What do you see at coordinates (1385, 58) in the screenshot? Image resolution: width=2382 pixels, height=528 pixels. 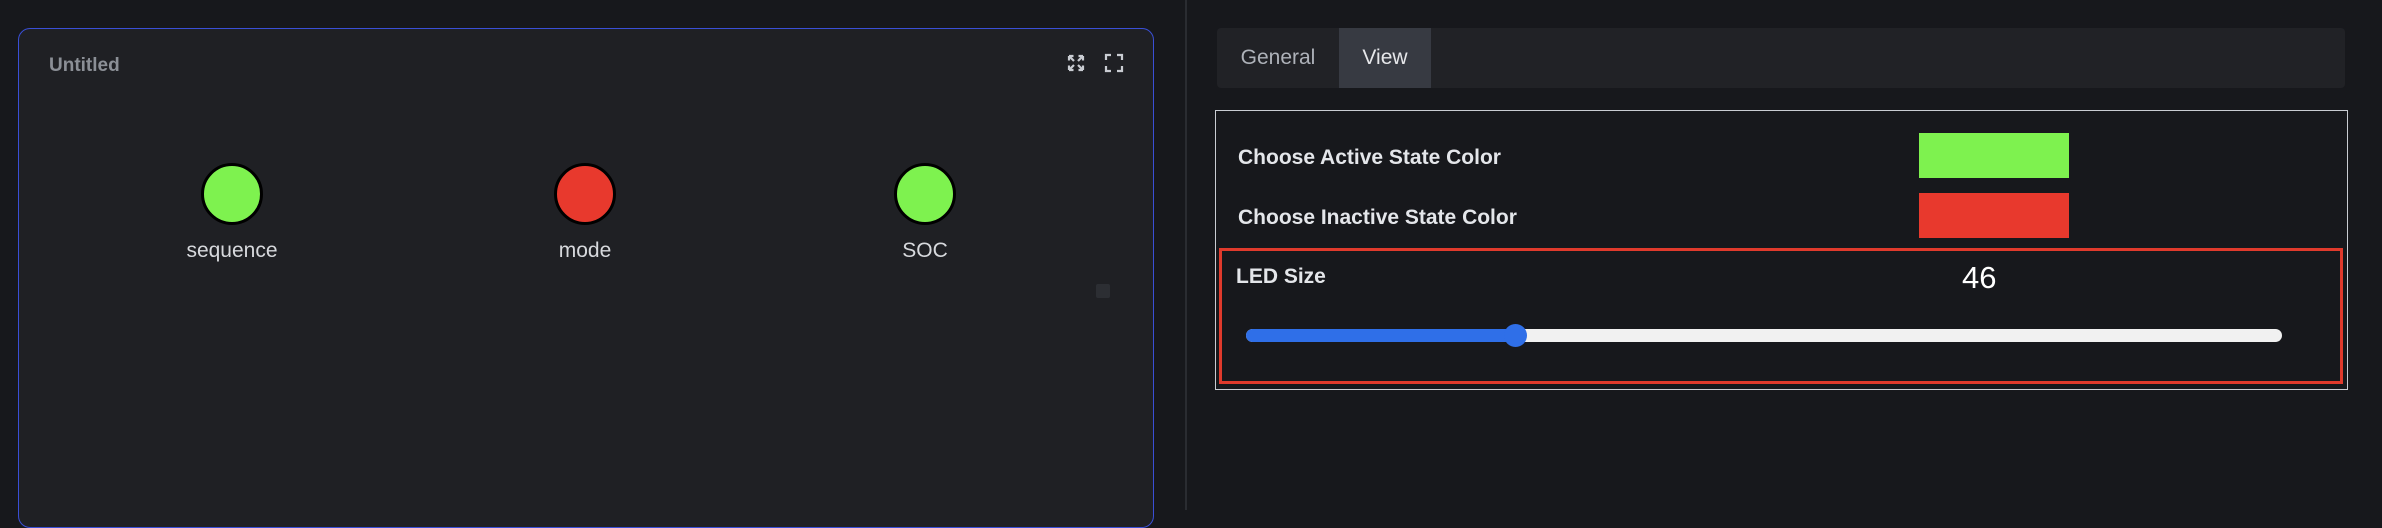 I see `tab-view: View` at bounding box center [1385, 58].